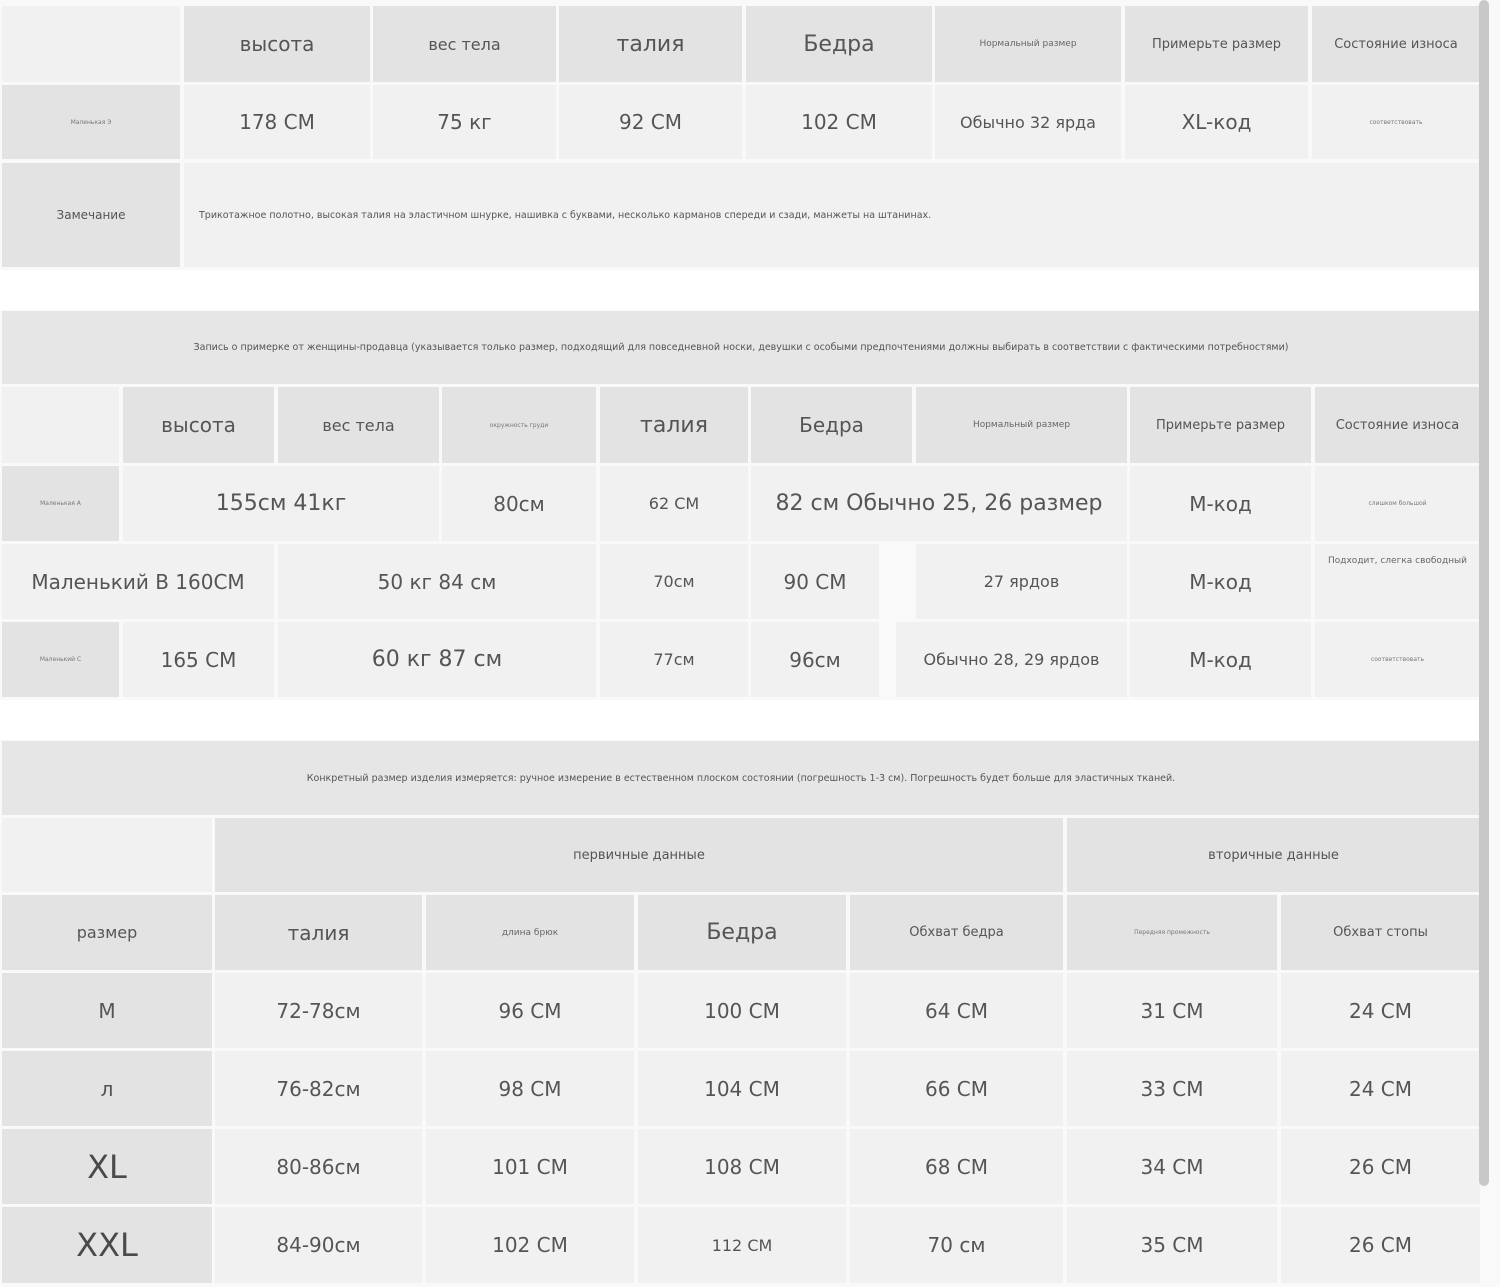 This screenshot has width=1500, height=1287. Describe the element at coordinates (674, 503) in the screenshot. I see `table2-row-a-waist: 62 СМ` at that location.